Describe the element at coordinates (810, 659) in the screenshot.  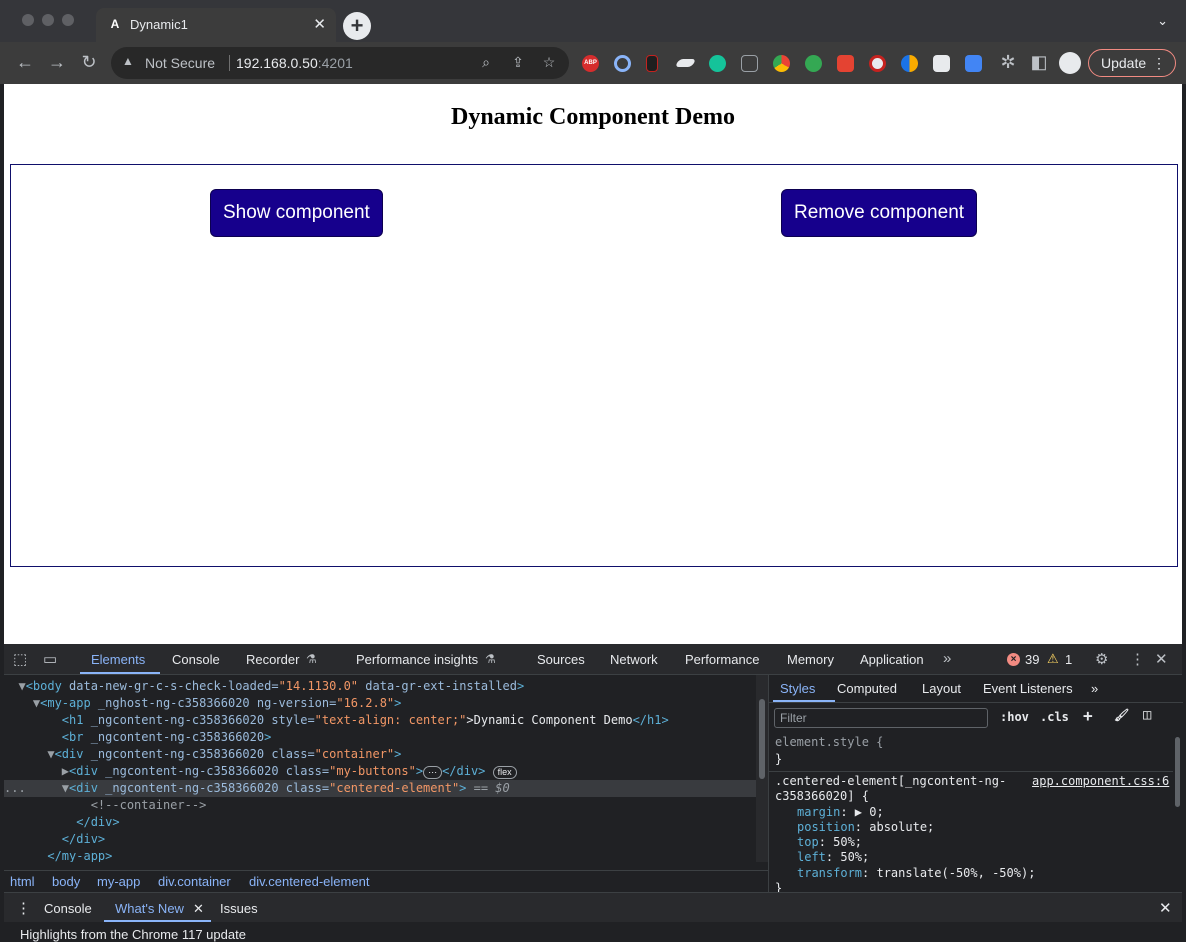
I see `tab-memory: Memory` at that location.